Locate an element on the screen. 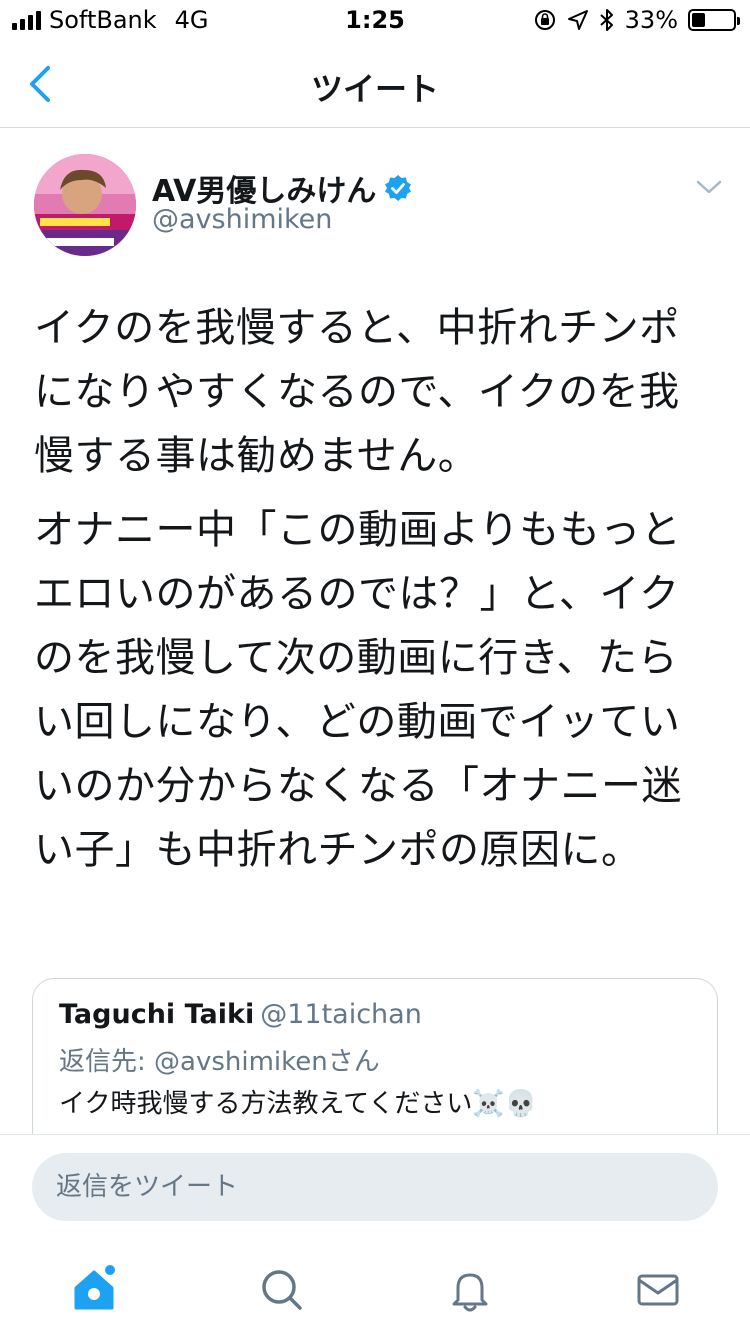 This screenshot has height=1334, width=750. search-icon is located at coordinates (282, 1290).